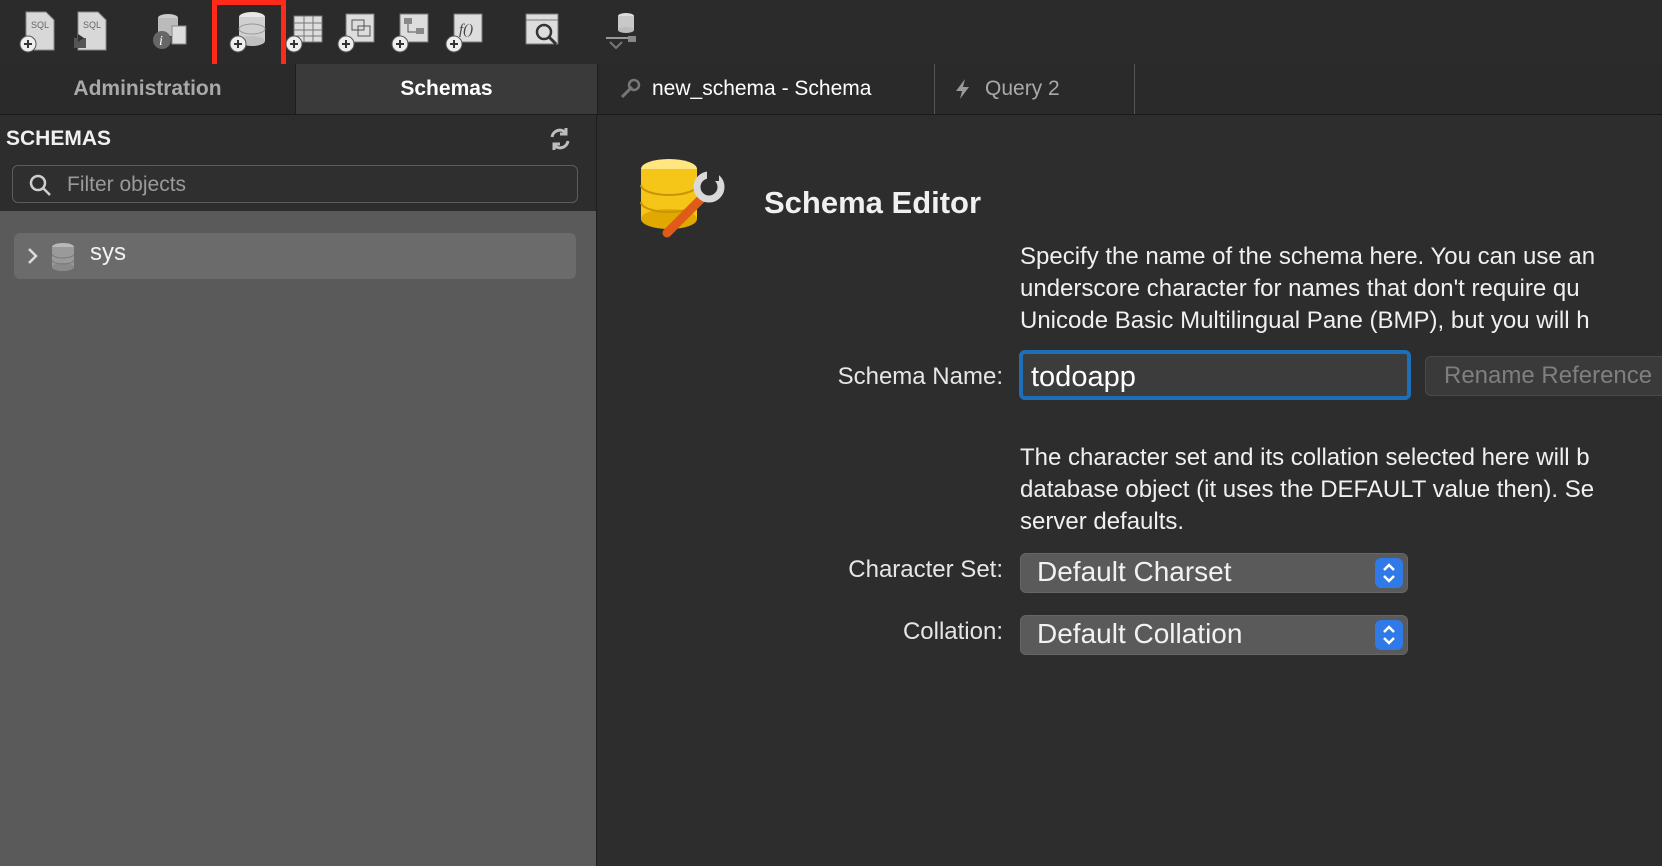  I want to click on svg-text: f(), so click(466, 30).